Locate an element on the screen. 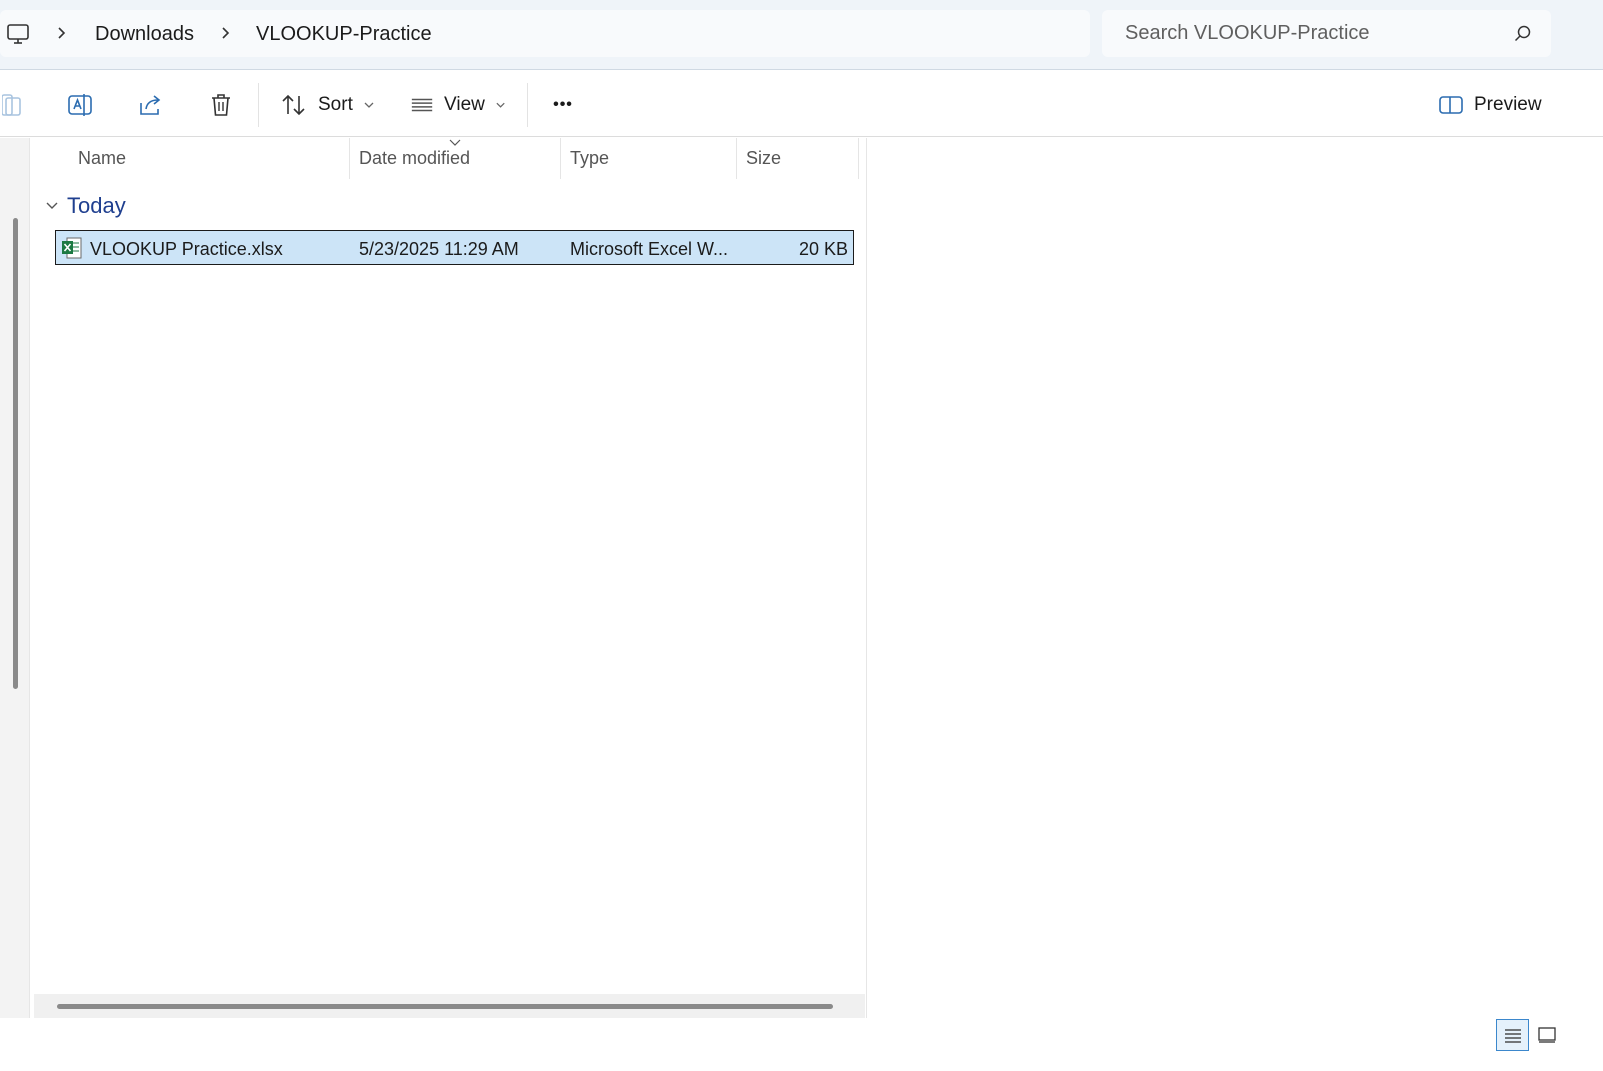 The height and width of the screenshot is (1071, 1603). search-input: Search VLOOKUP-Practice is located at coordinates (1326, 33).